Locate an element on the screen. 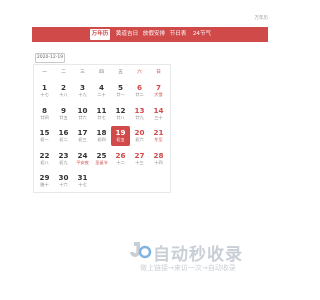  day-cell: 29 腊十 is located at coordinates (44, 181).